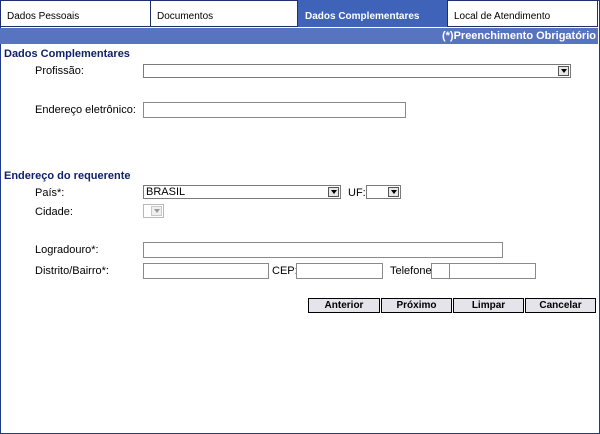 The height and width of the screenshot is (434, 600). I want to click on section-title-endereco: Endereço do requerente, so click(67, 176).